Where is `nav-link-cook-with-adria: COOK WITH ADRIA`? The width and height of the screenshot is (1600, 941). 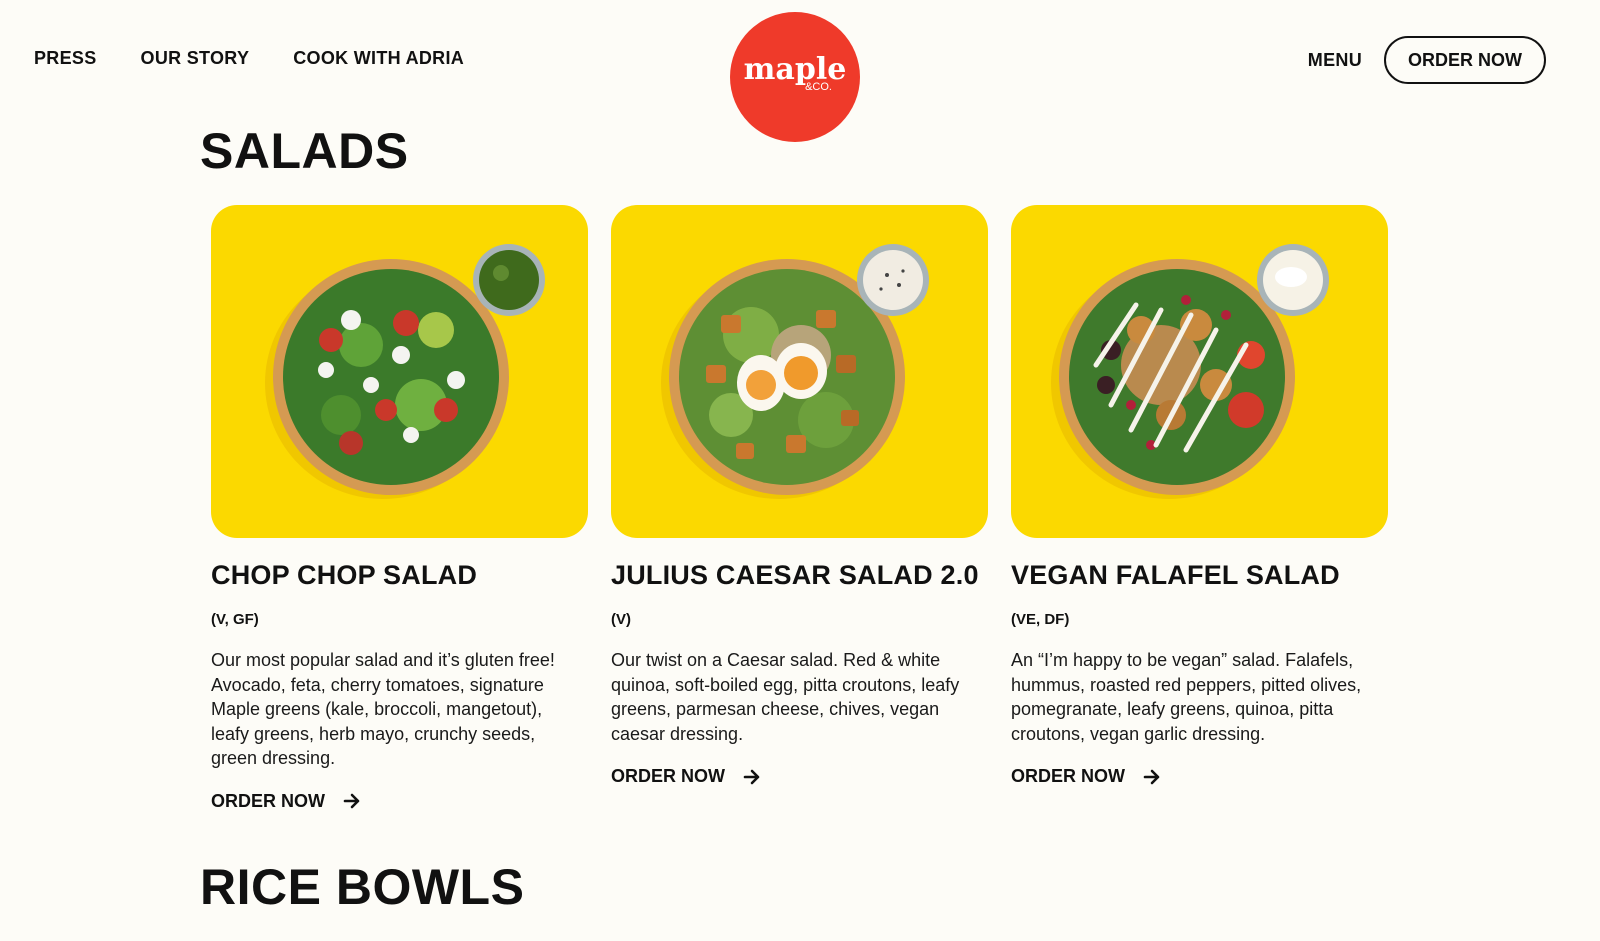 nav-link-cook-with-adria: COOK WITH ADRIA is located at coordinates (378, 58).